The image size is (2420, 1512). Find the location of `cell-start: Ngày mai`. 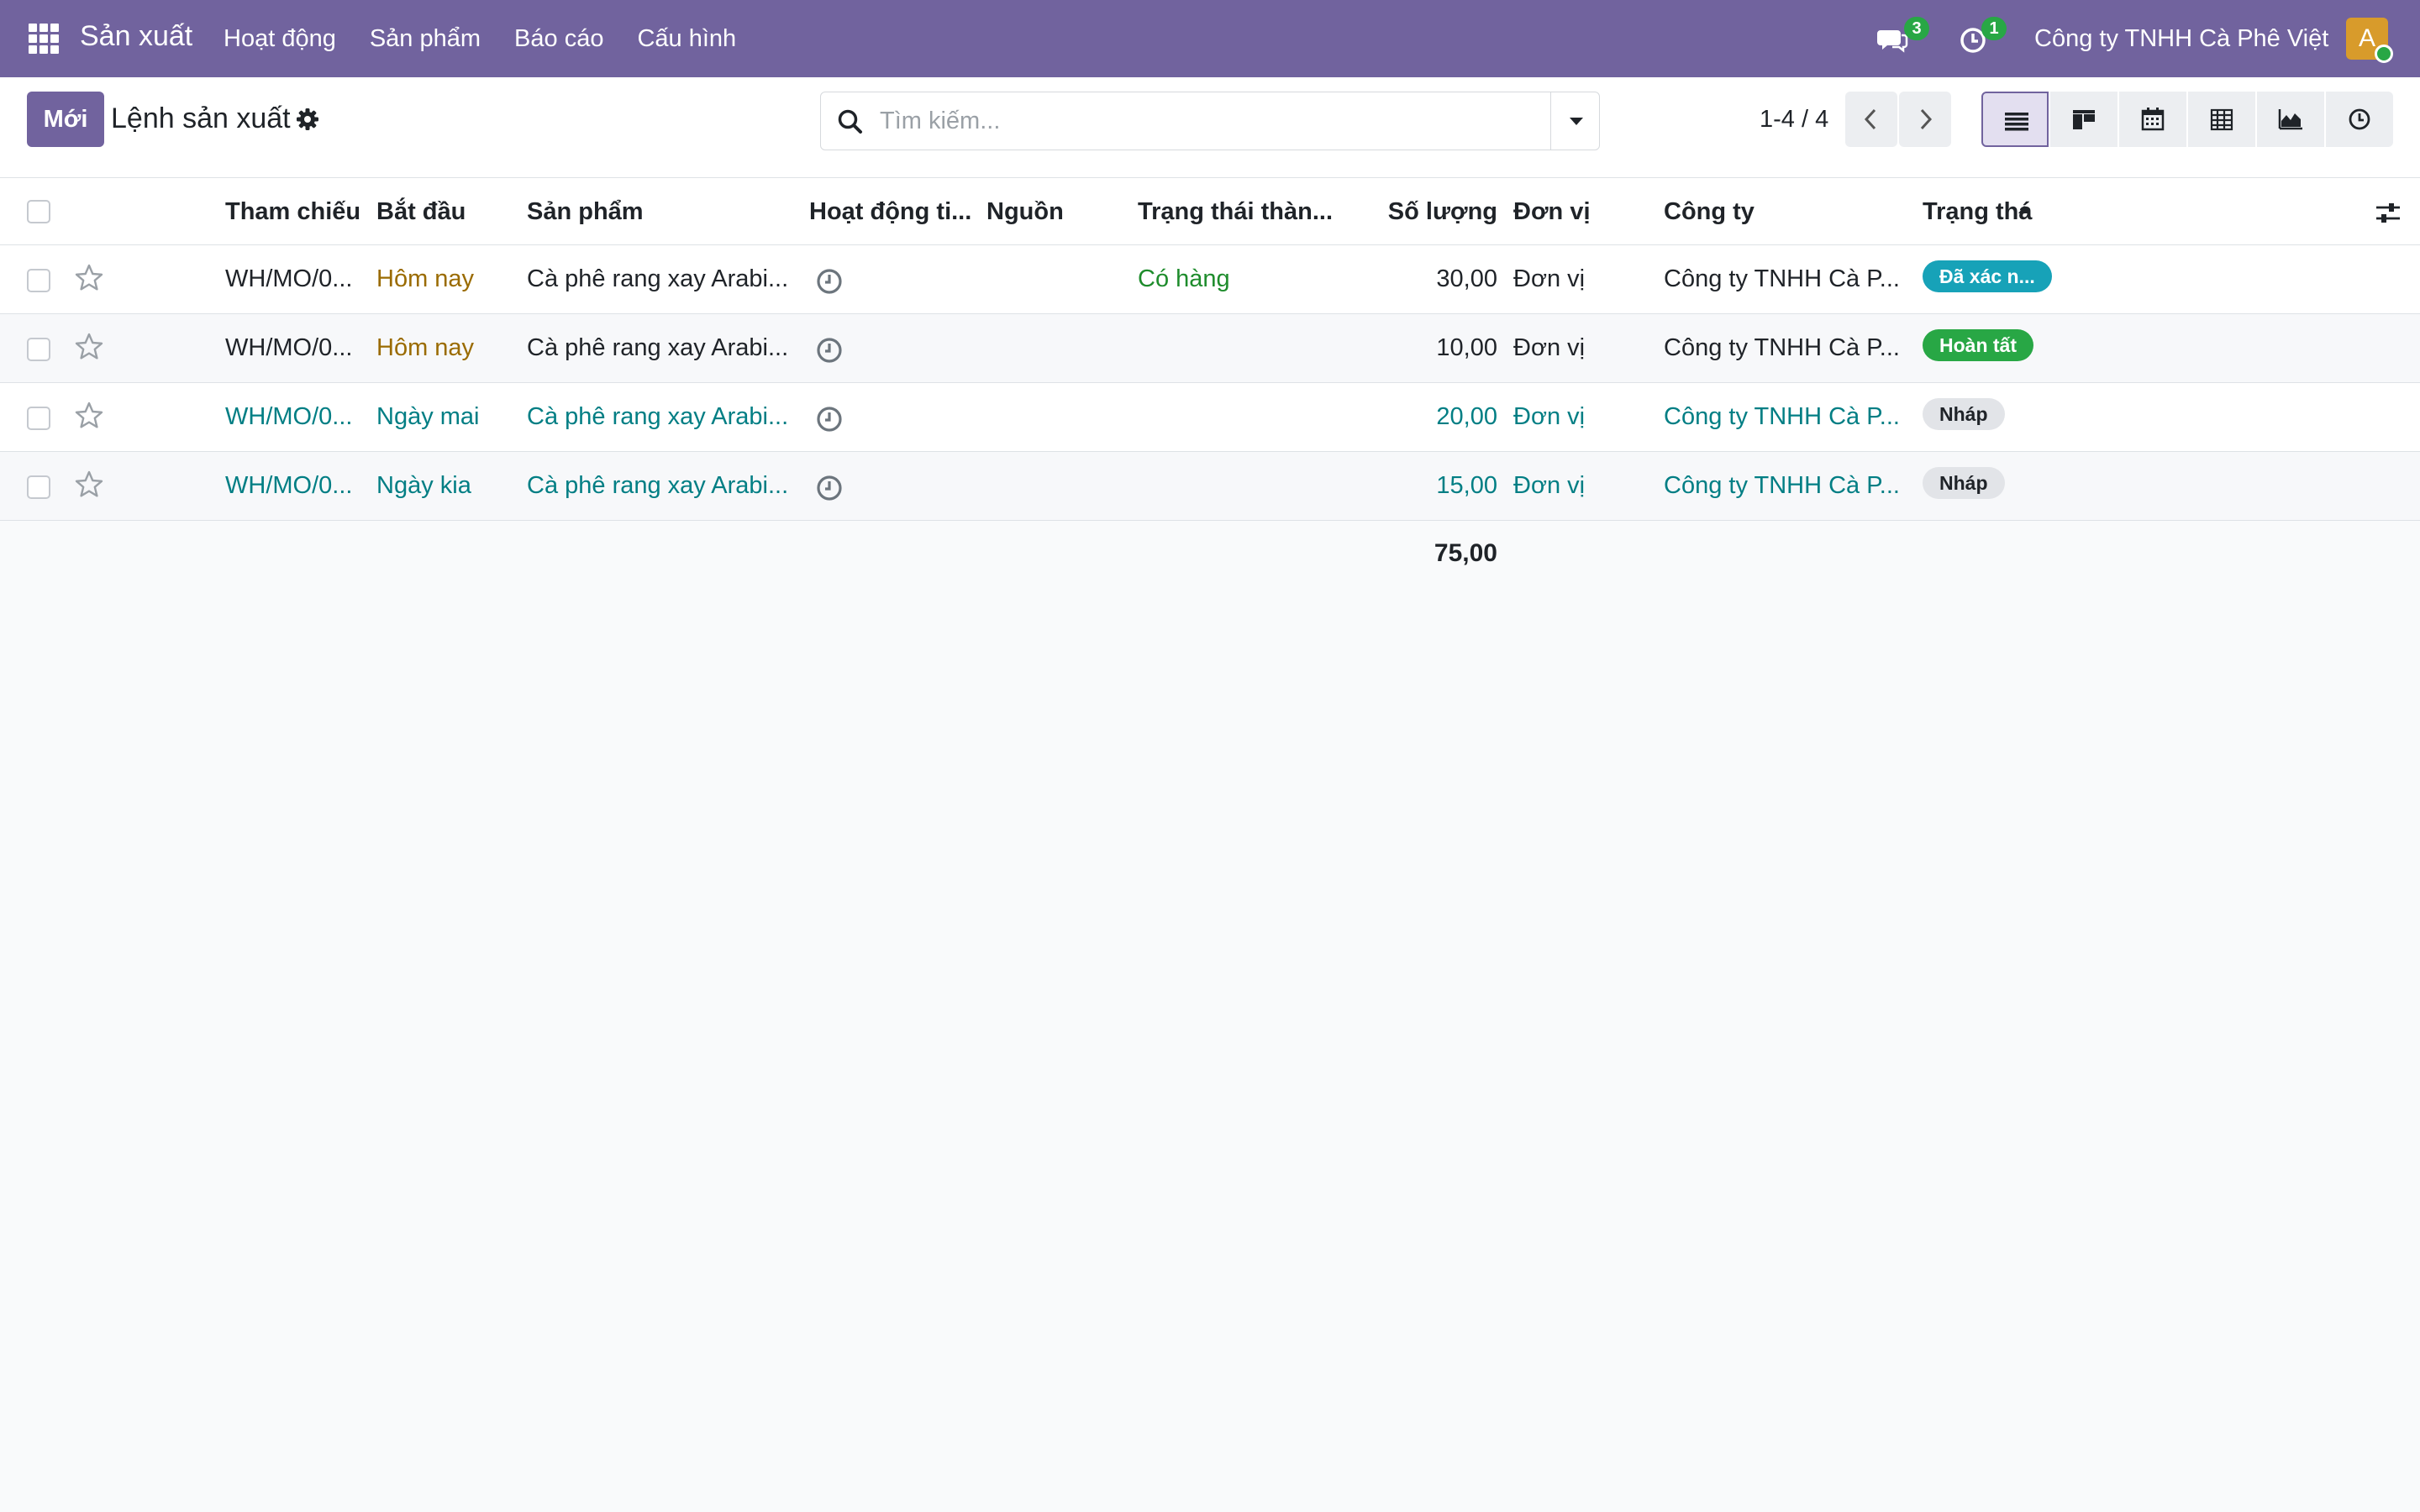

cell-start: Ngày mai is located at coordinates (428, 416).